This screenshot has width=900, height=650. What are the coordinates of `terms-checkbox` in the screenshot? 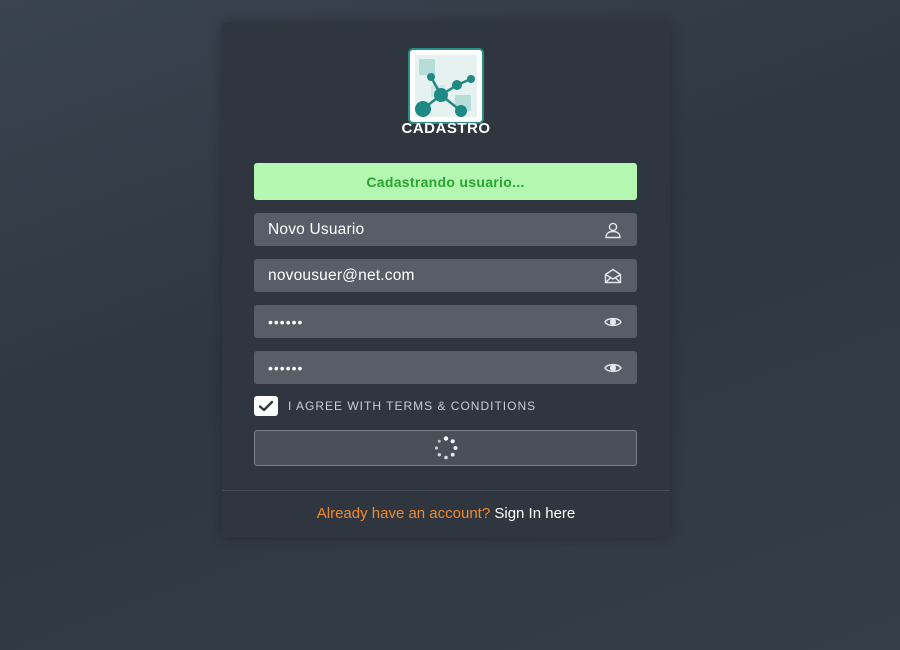 It's located at (266, 406).